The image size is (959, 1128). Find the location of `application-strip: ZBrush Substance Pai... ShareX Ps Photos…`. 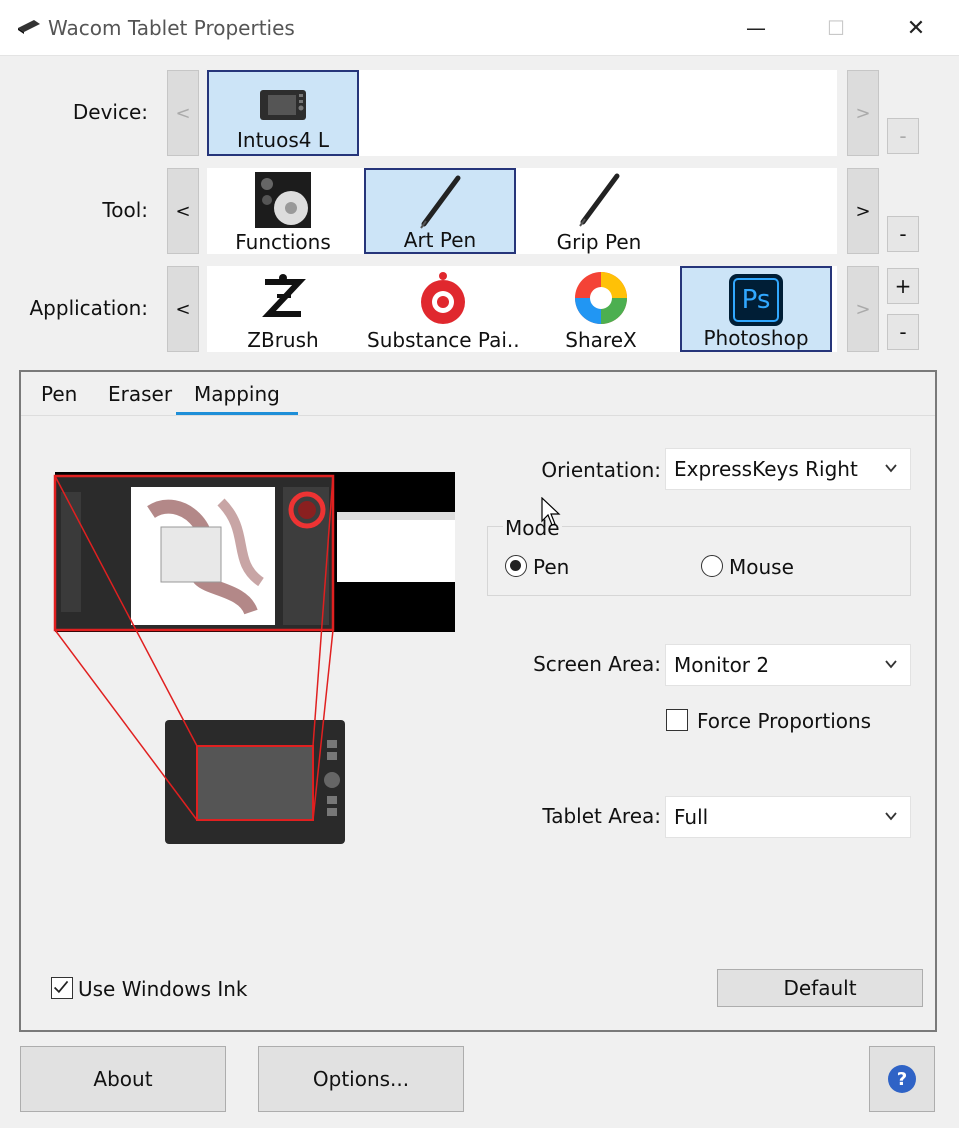

application-strip: ZBrush Substance Pai... ShareX Ps Photos… is located at coordinates (522, 309).